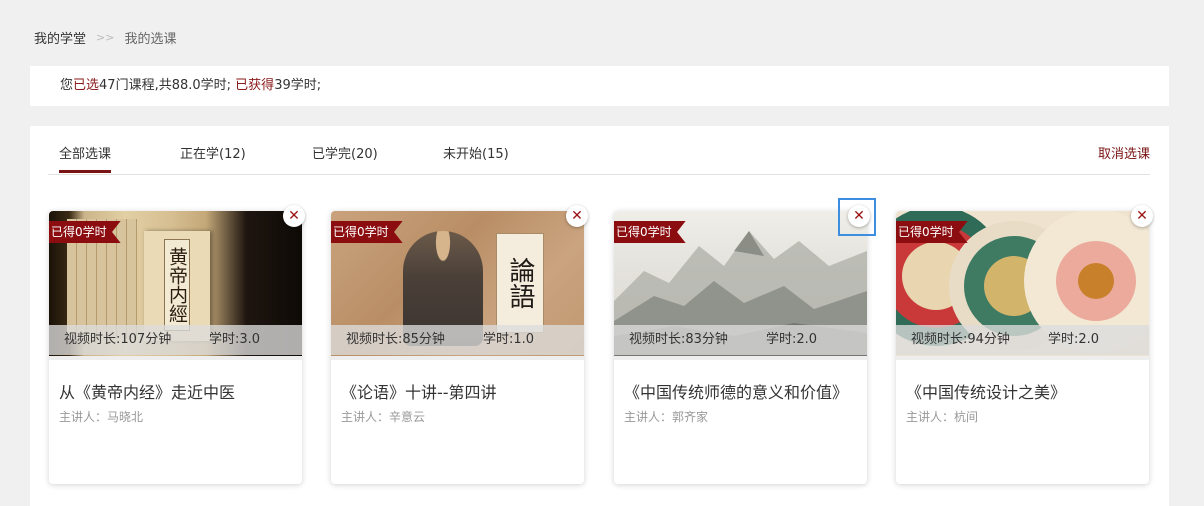 The image size is (1204, 506). I want to click on course-thumbnail: 已得0学时 视频时长:94分钟 学时:2.0, so click(1022, 285).